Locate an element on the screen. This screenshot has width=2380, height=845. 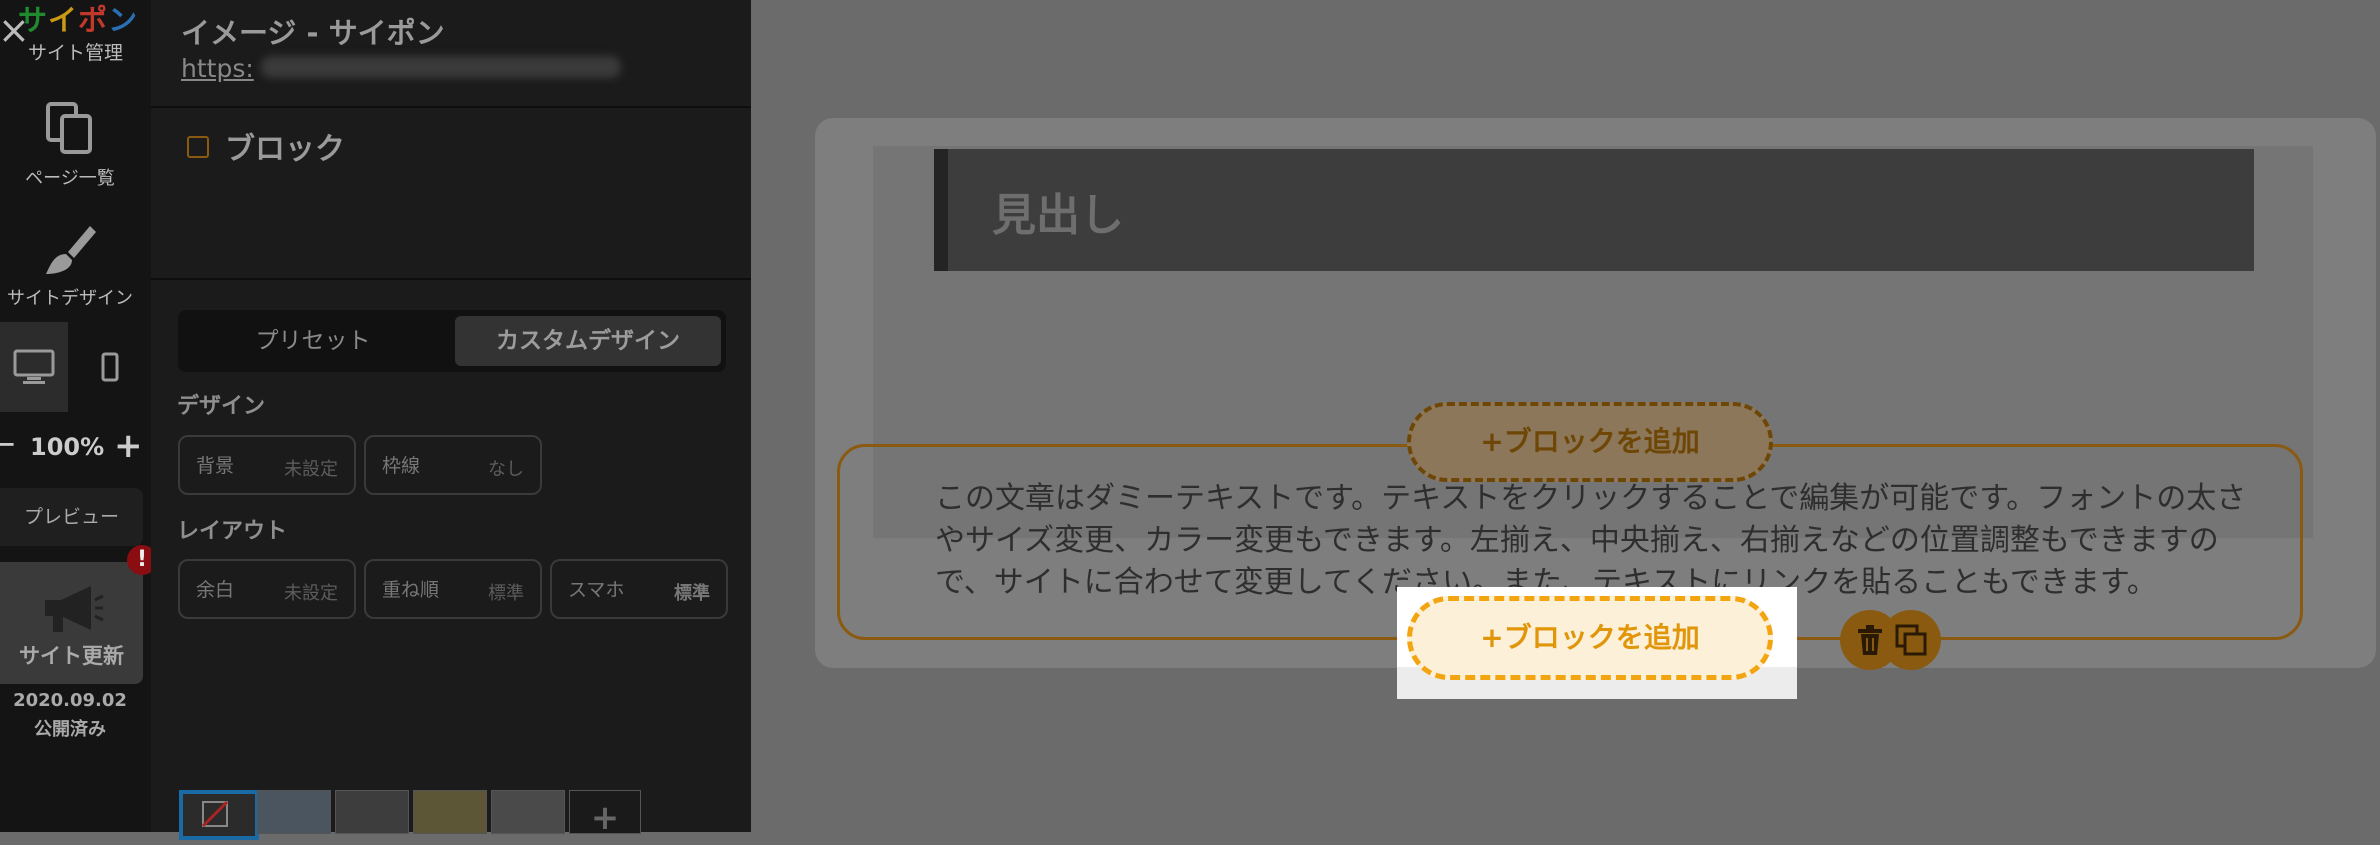
option-key: スマホ is located at coordinates (596, 590).